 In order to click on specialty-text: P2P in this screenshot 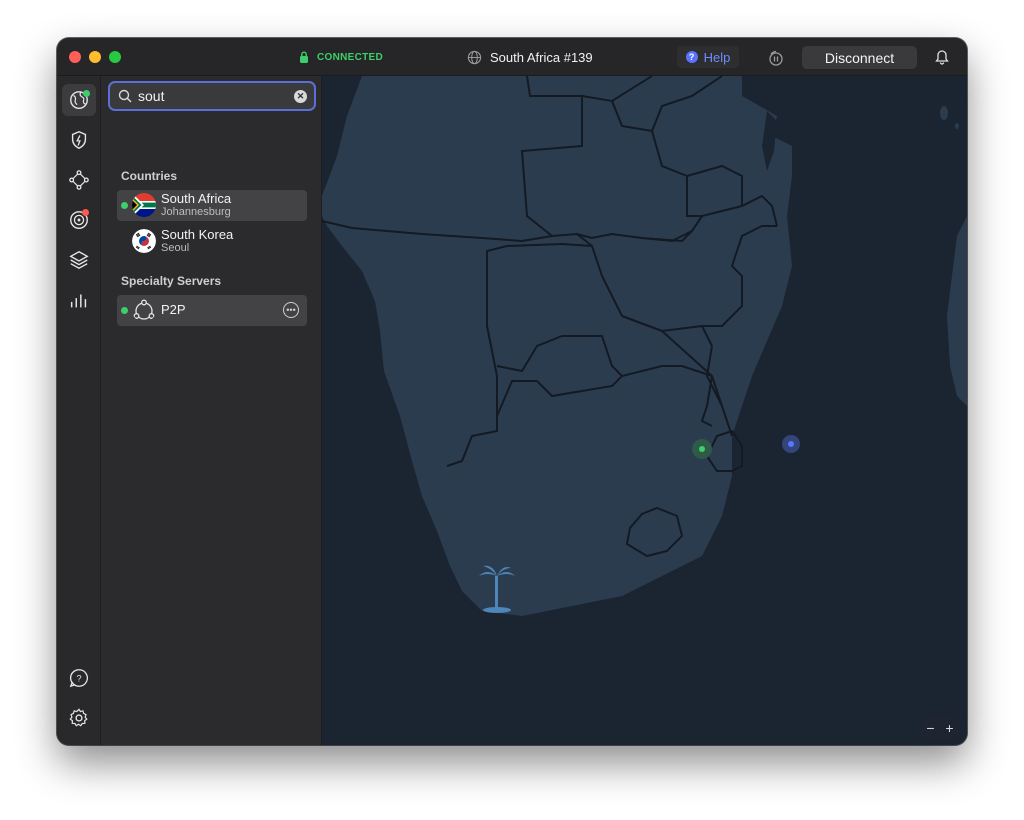, I will do `click(173, 310)`.